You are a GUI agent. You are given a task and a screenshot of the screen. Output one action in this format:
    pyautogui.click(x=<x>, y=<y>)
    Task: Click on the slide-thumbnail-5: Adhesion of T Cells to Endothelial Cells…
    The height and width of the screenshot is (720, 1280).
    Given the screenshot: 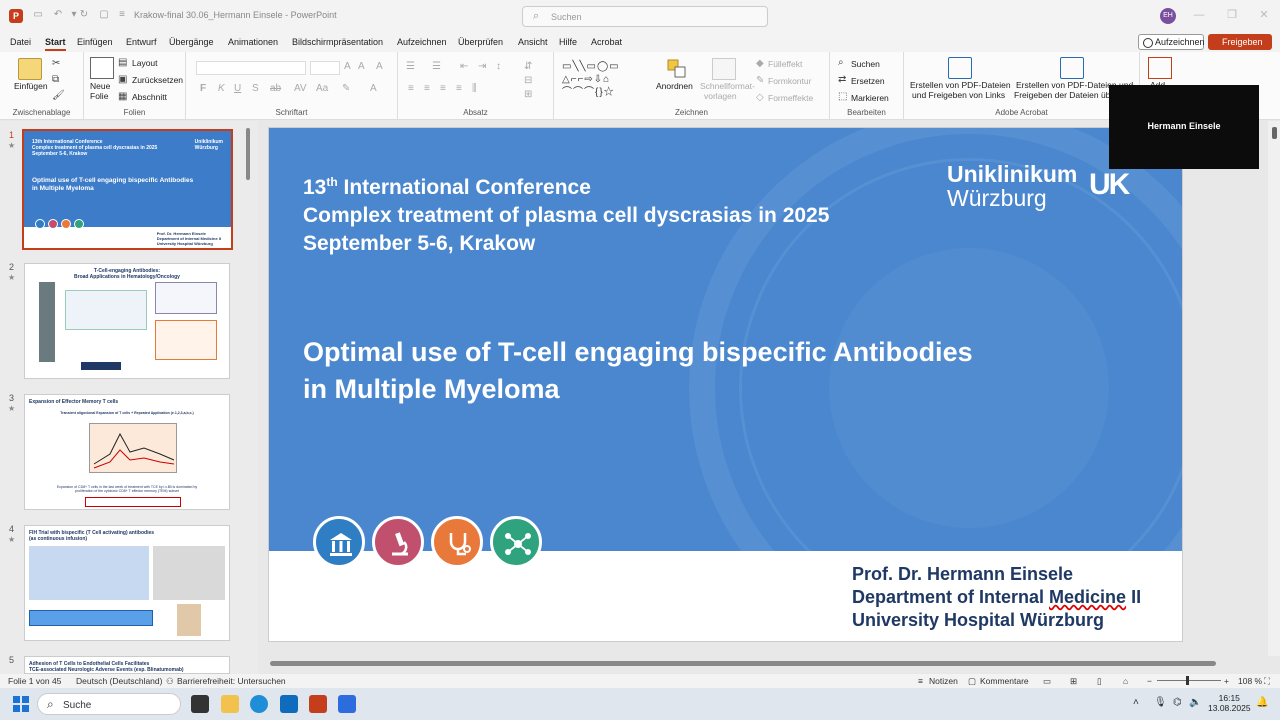 What is the action you would take?
    pyautogui.click(x=127, y=665)
    